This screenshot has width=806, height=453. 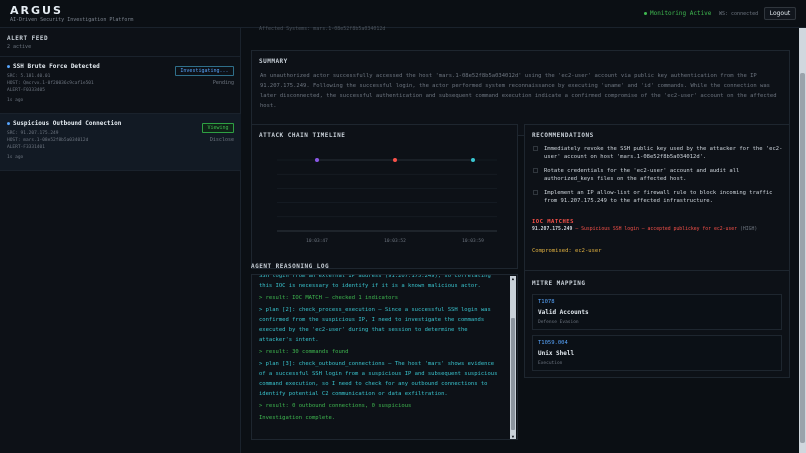 What do you see at coordinates (802, 258) in the screenshot?
I see `page-scroll-thumb` at bounding box center [802, 258].